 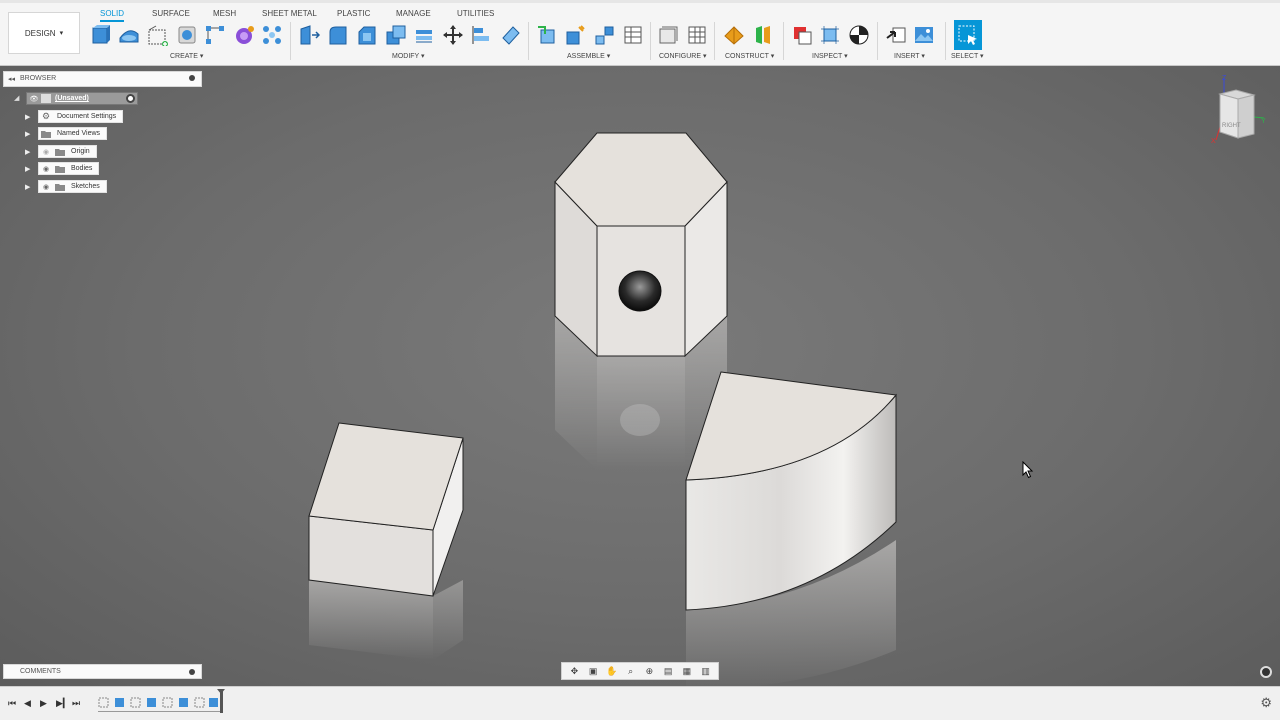 What do you see at coordinates (682, 56) in the screenshot?
I see `configure-menu: CONFIGURE ▾` at bounding box center [682, 56].